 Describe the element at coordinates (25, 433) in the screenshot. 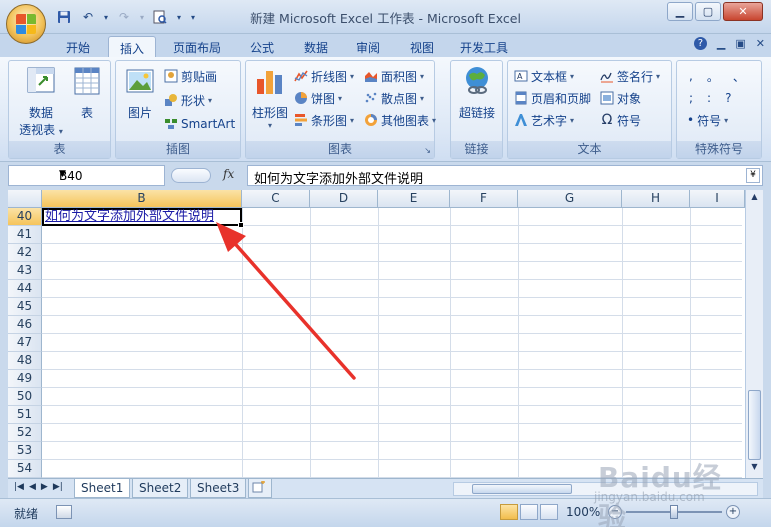

I see `row-header-52: 52` at that location.